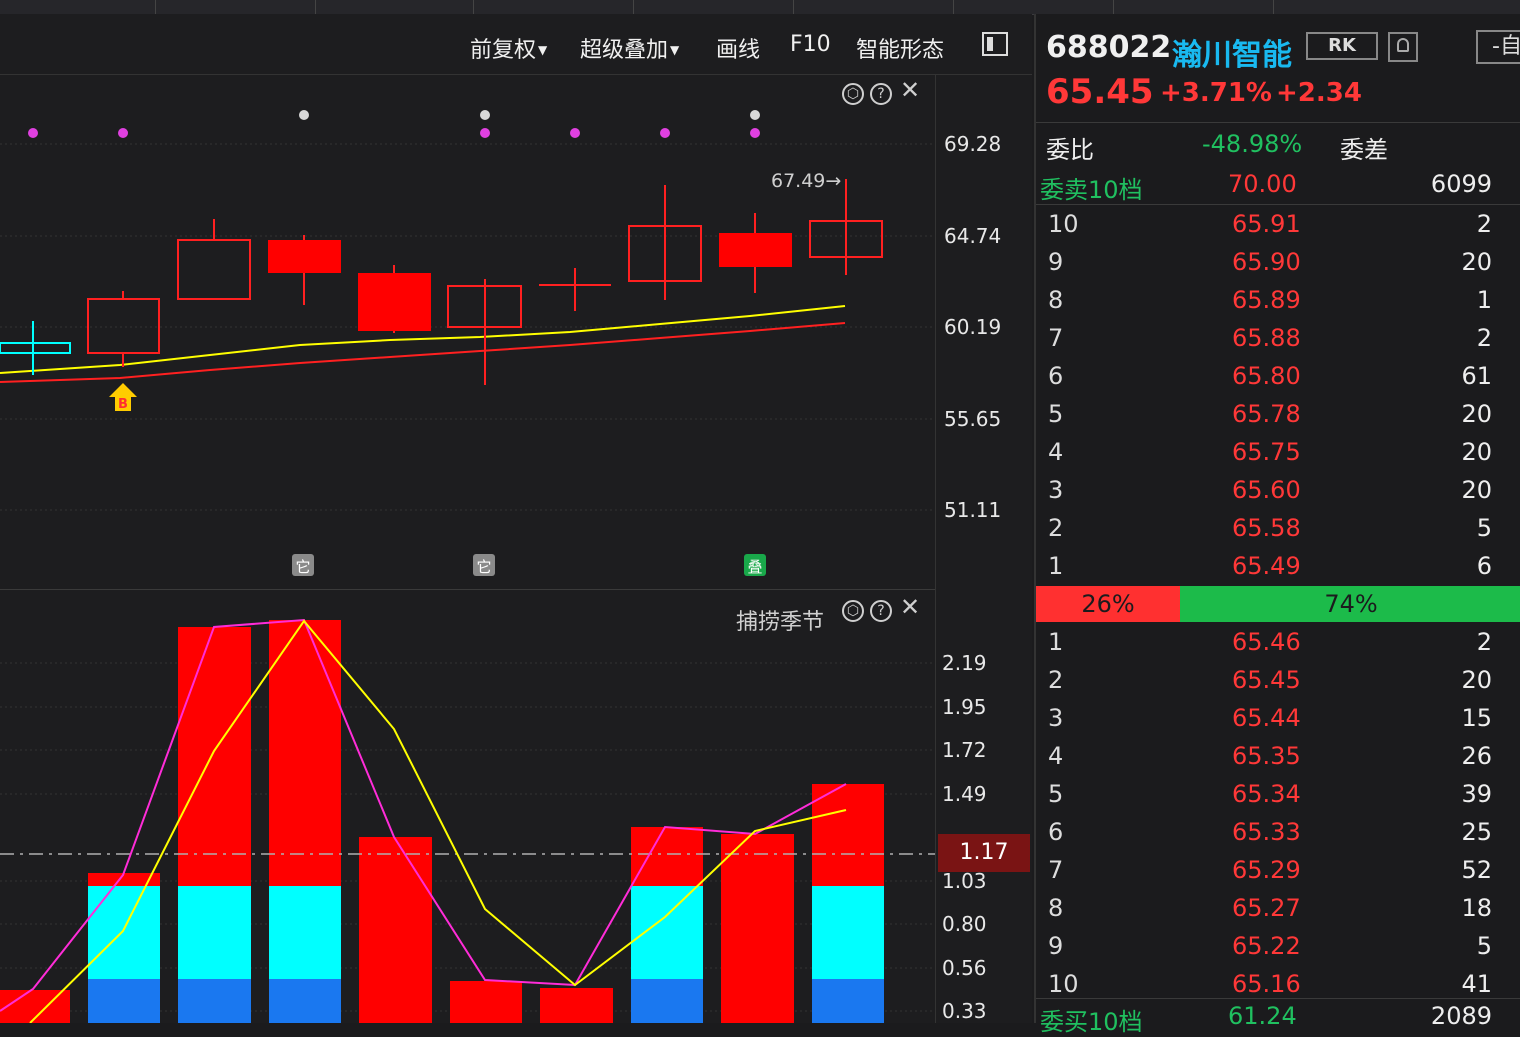 Image resolution: width=1520 pixels, height=1037 pixels. I want to click on f10-button: F10, so click(810, 44).